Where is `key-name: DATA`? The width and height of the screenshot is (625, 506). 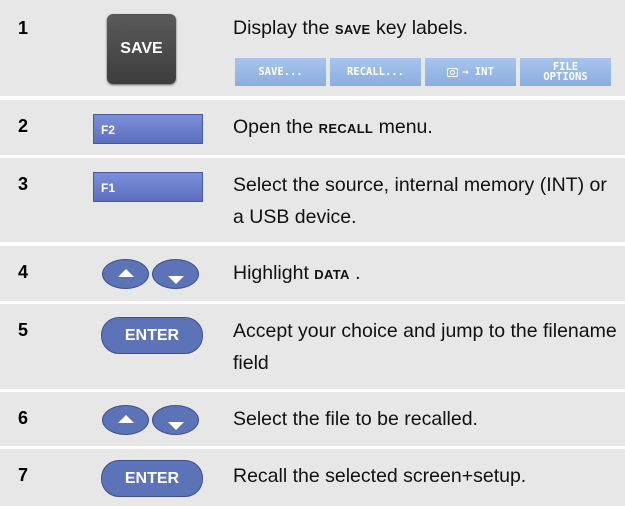 key-name: DATA is located at coordinates (332, 274).